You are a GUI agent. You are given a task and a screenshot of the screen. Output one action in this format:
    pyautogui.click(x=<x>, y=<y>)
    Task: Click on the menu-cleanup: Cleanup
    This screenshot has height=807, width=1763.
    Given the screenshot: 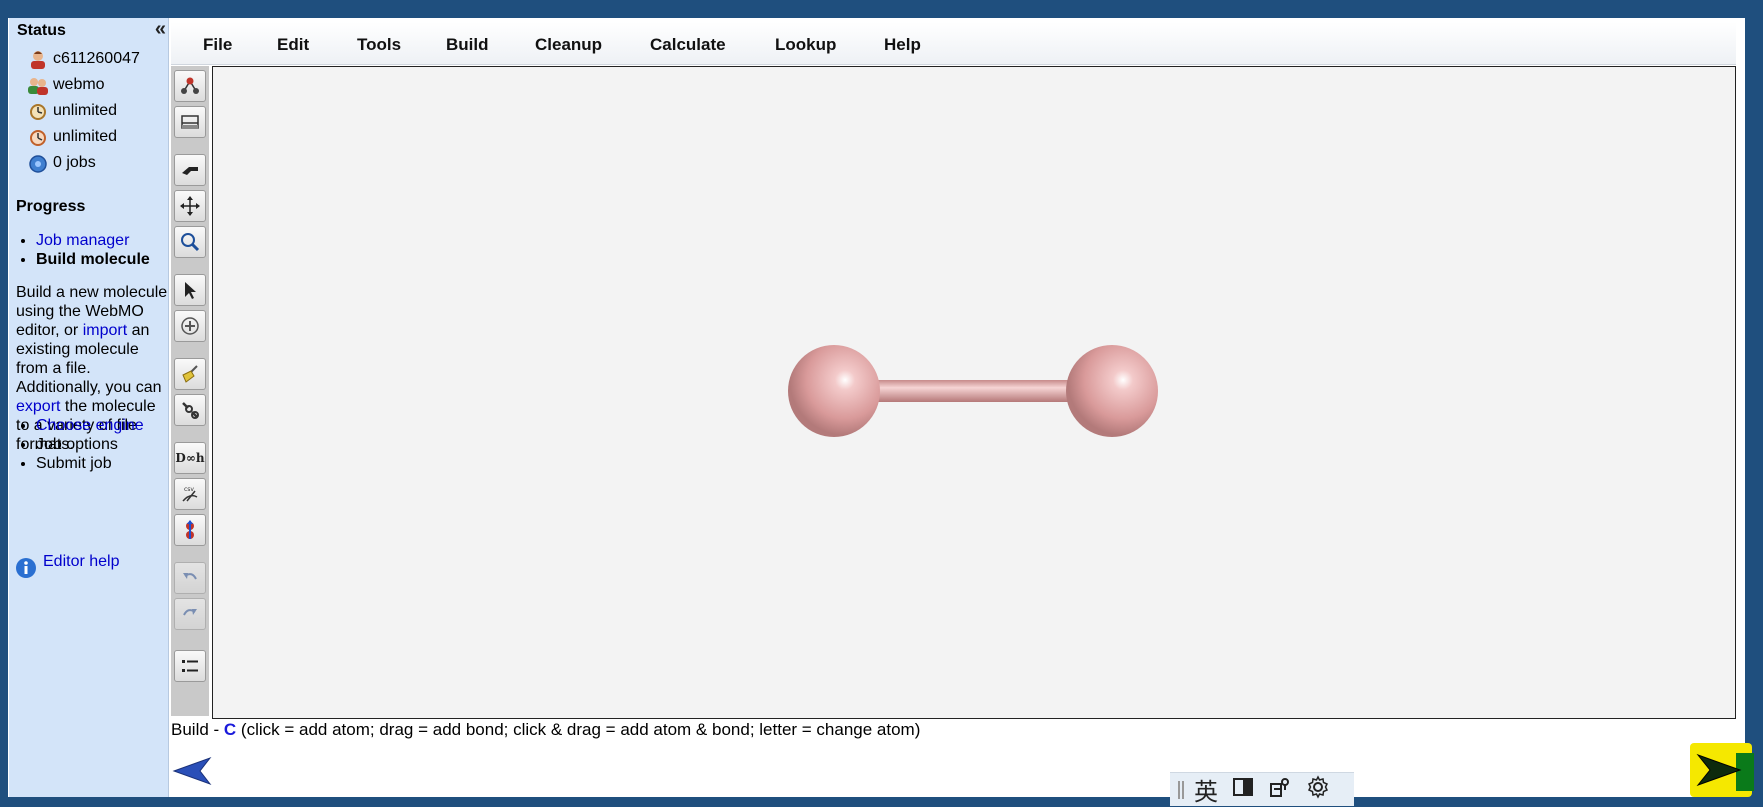 What is the action you would take?
    pyautogui.click(x=568, y=45)
    